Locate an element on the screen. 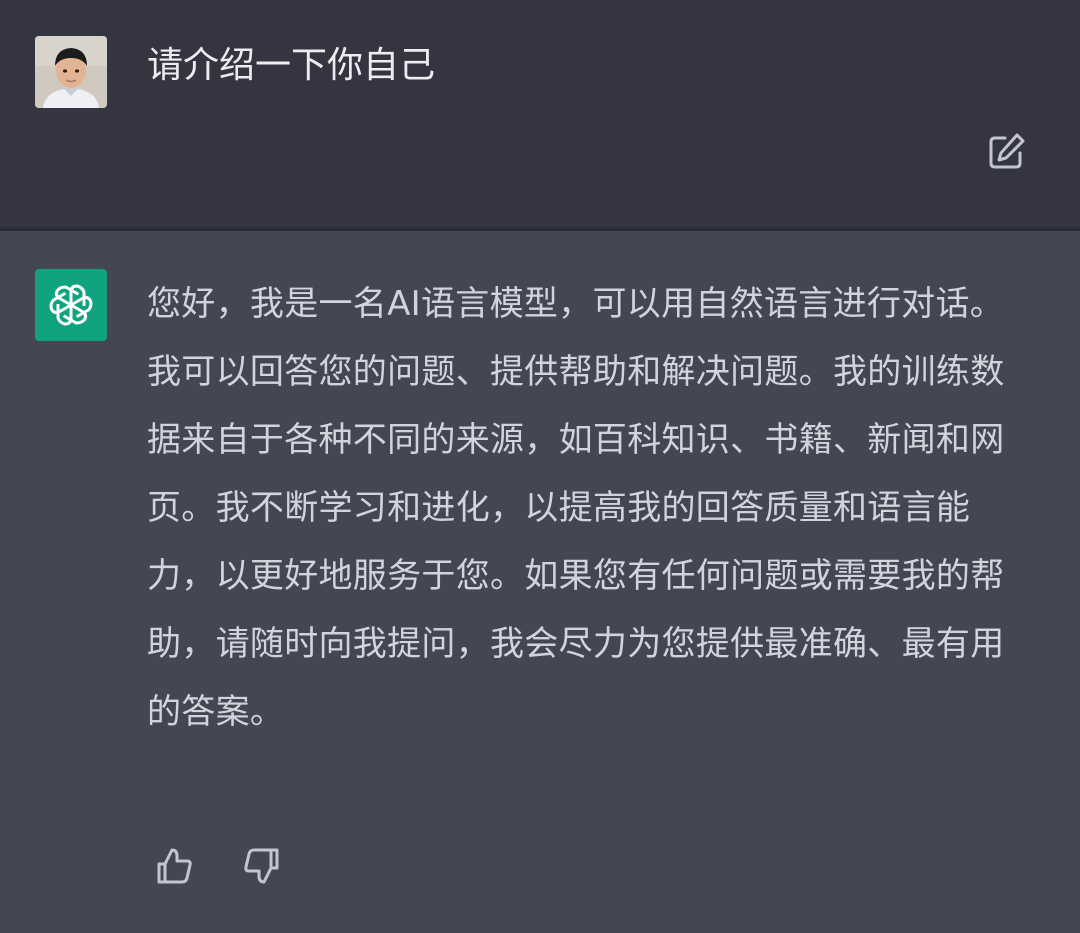 The height and width of the screenshot is (933, 1080). openai-logo-icon is located at coordinates (71, 305).